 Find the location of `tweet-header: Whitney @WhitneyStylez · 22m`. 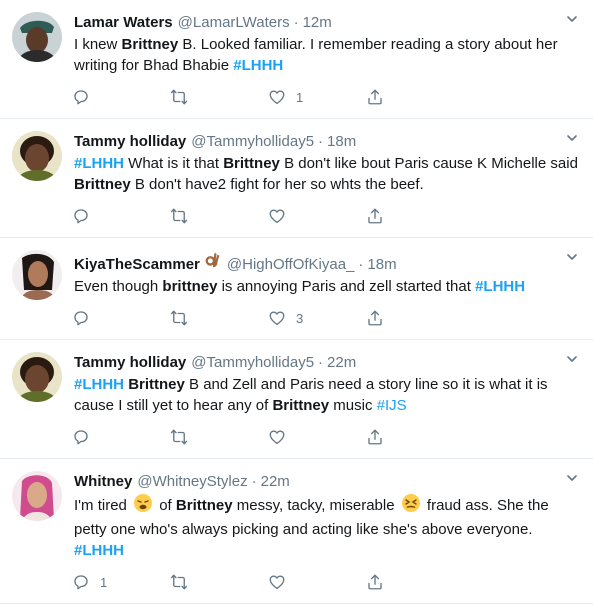

tweet-header: Whitney @WhitneyStylez · 22m is located at coordinates (327, 480).